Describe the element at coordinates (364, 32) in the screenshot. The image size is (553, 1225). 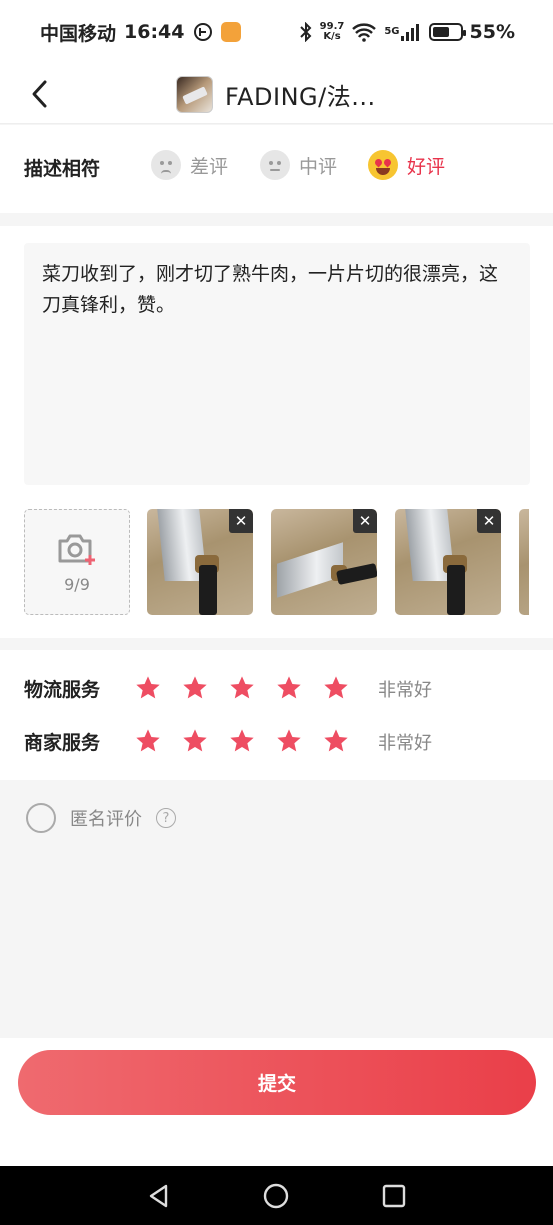
I see `wifi-icon` at that location.